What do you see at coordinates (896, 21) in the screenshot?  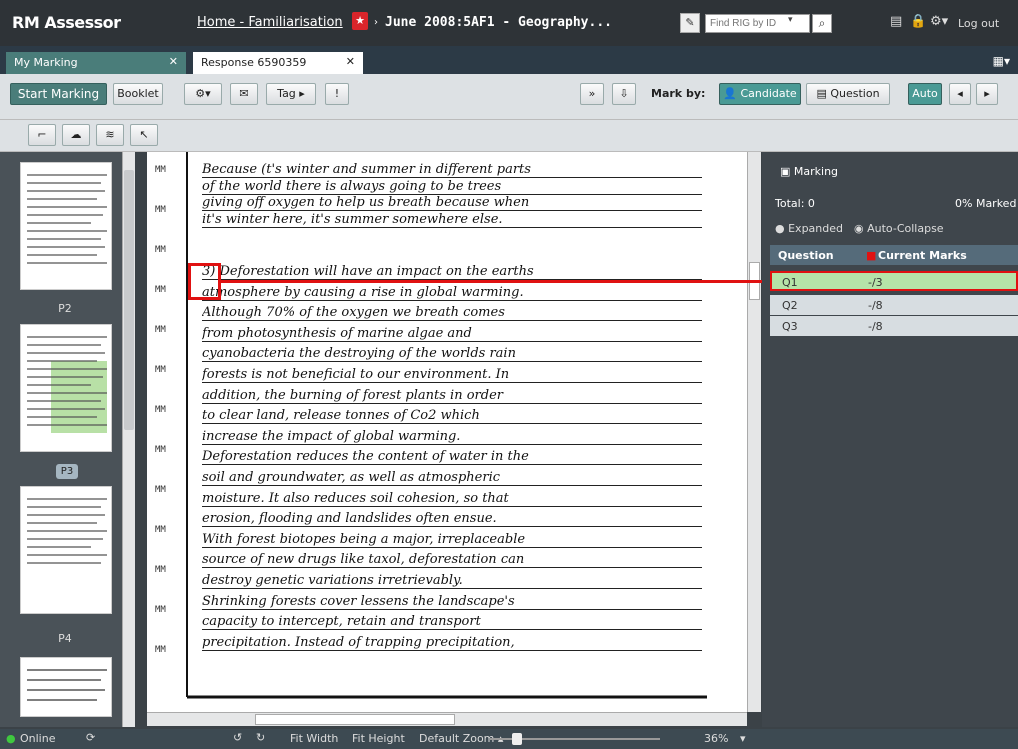 I see `document-icon: ▤` at bounding box center [896, 21].